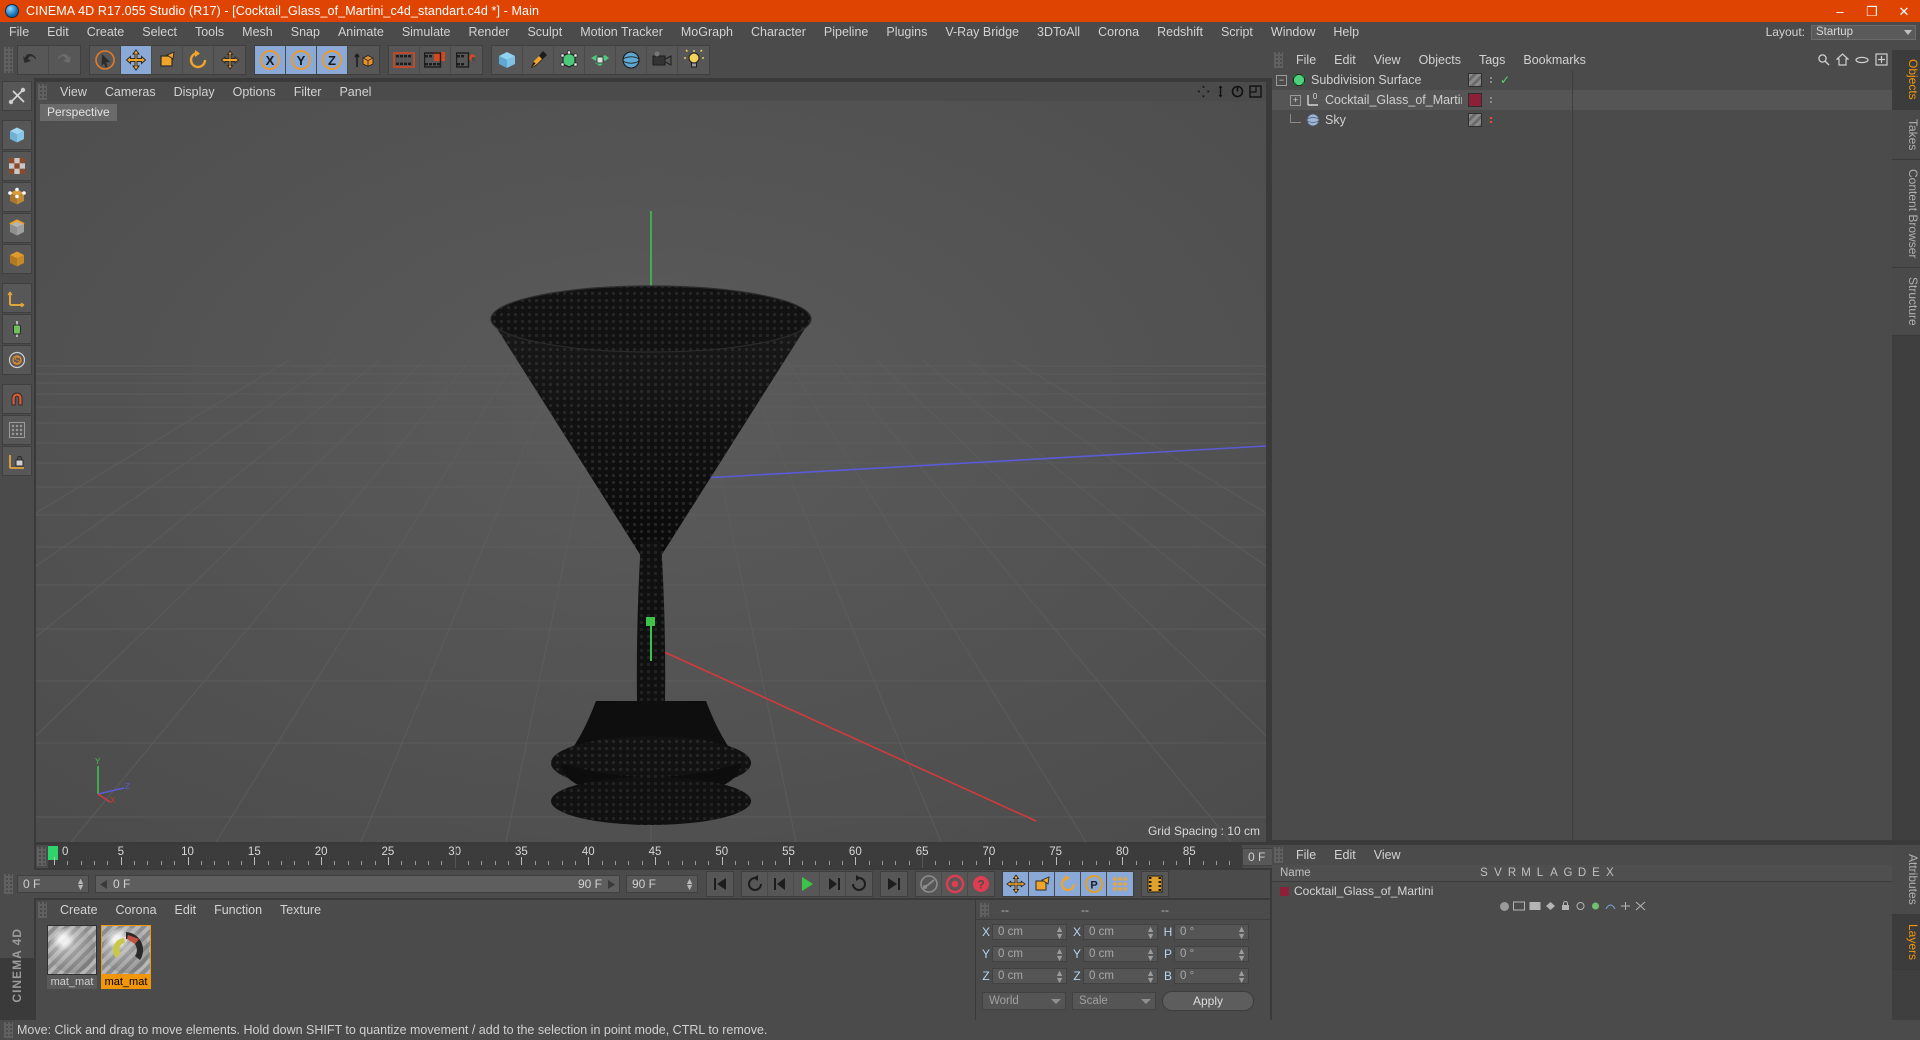  I want to click on material-menu-texture: Texture, so click(300, 910).